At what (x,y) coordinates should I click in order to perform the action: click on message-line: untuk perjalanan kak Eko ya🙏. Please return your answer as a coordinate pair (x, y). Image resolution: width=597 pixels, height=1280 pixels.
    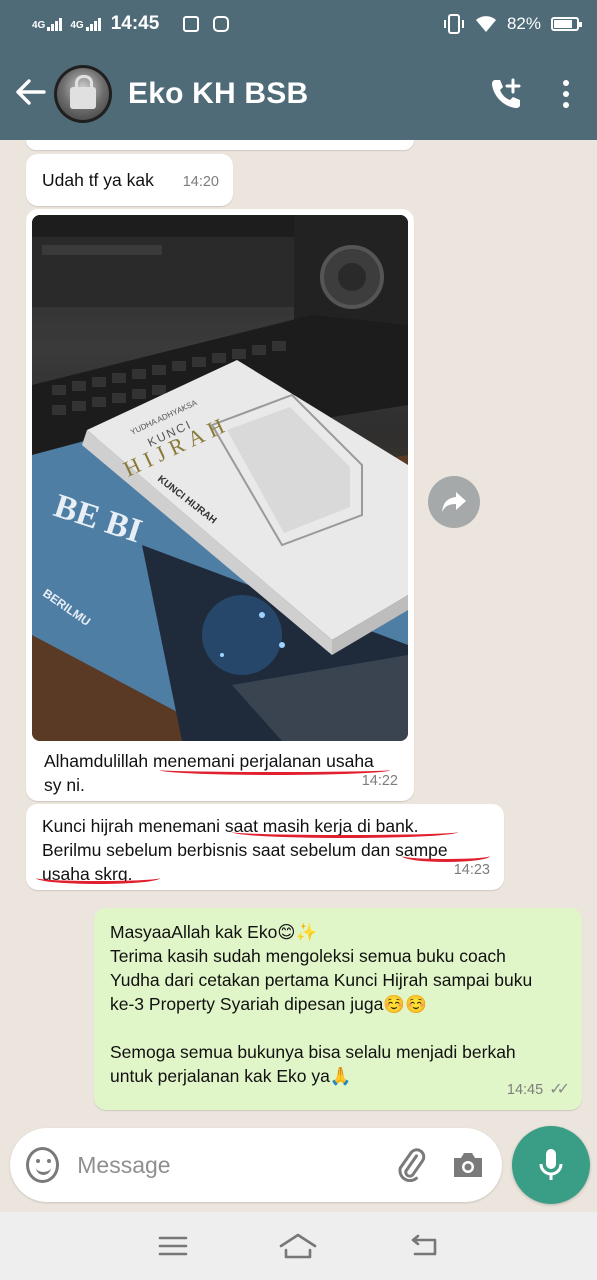
    Looking at the image, I should click on (231, 1076).